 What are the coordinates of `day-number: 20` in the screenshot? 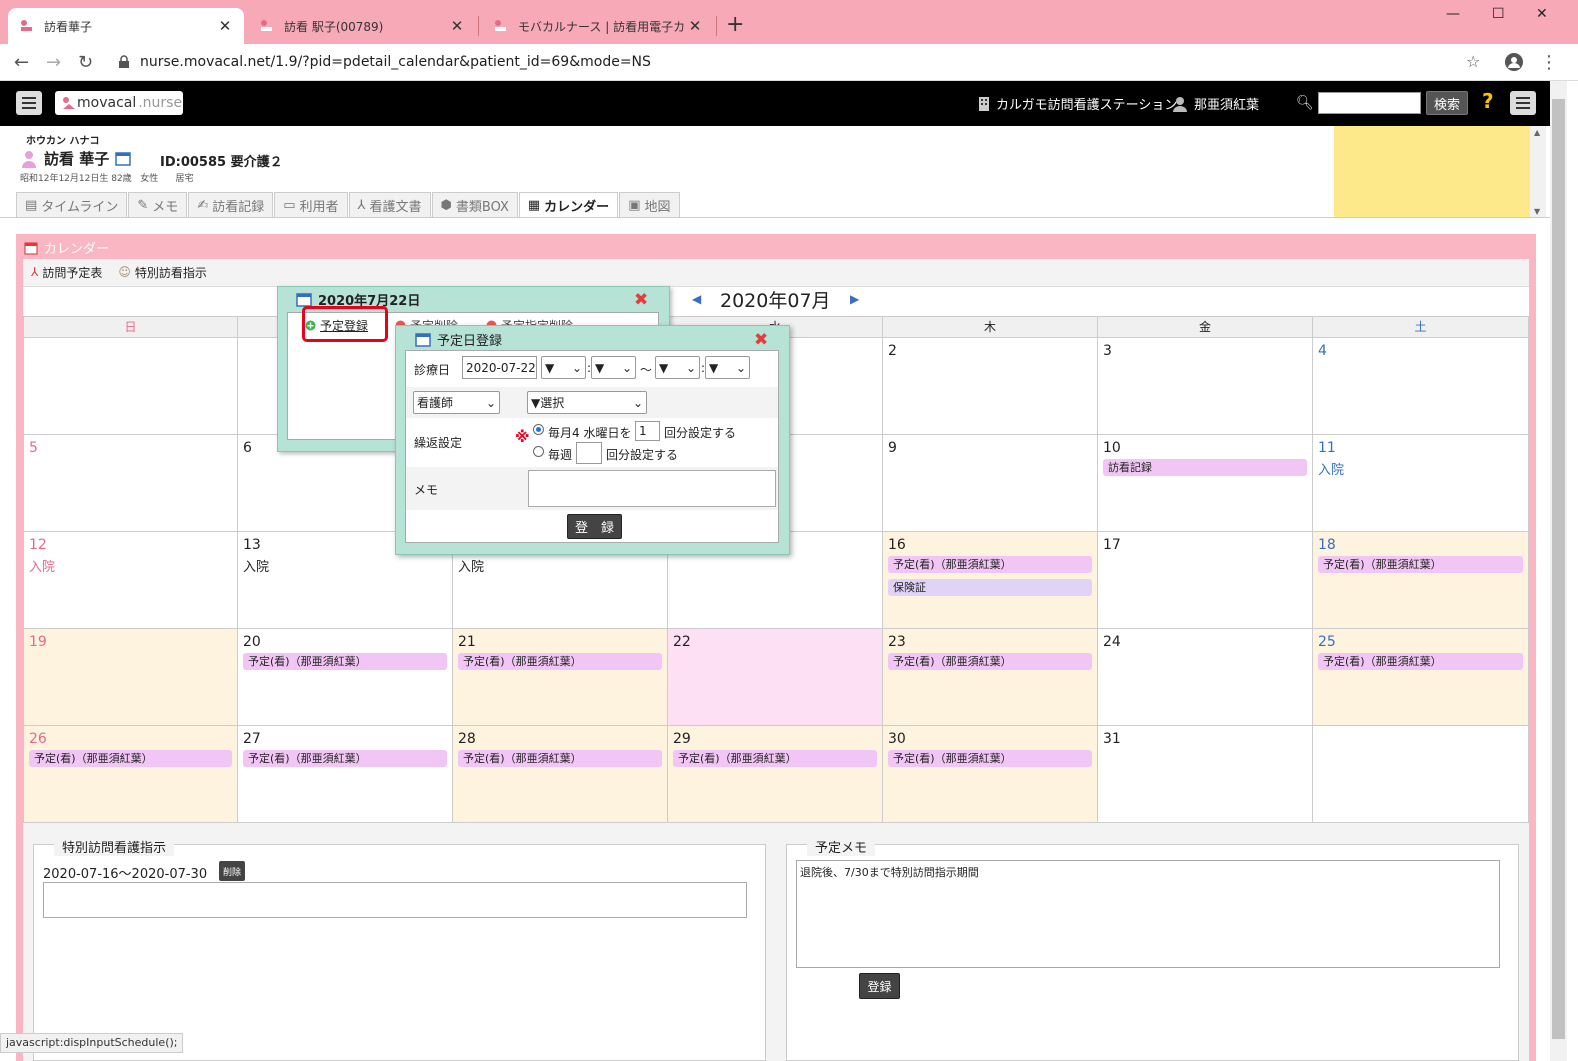 It's located at (252, 642).